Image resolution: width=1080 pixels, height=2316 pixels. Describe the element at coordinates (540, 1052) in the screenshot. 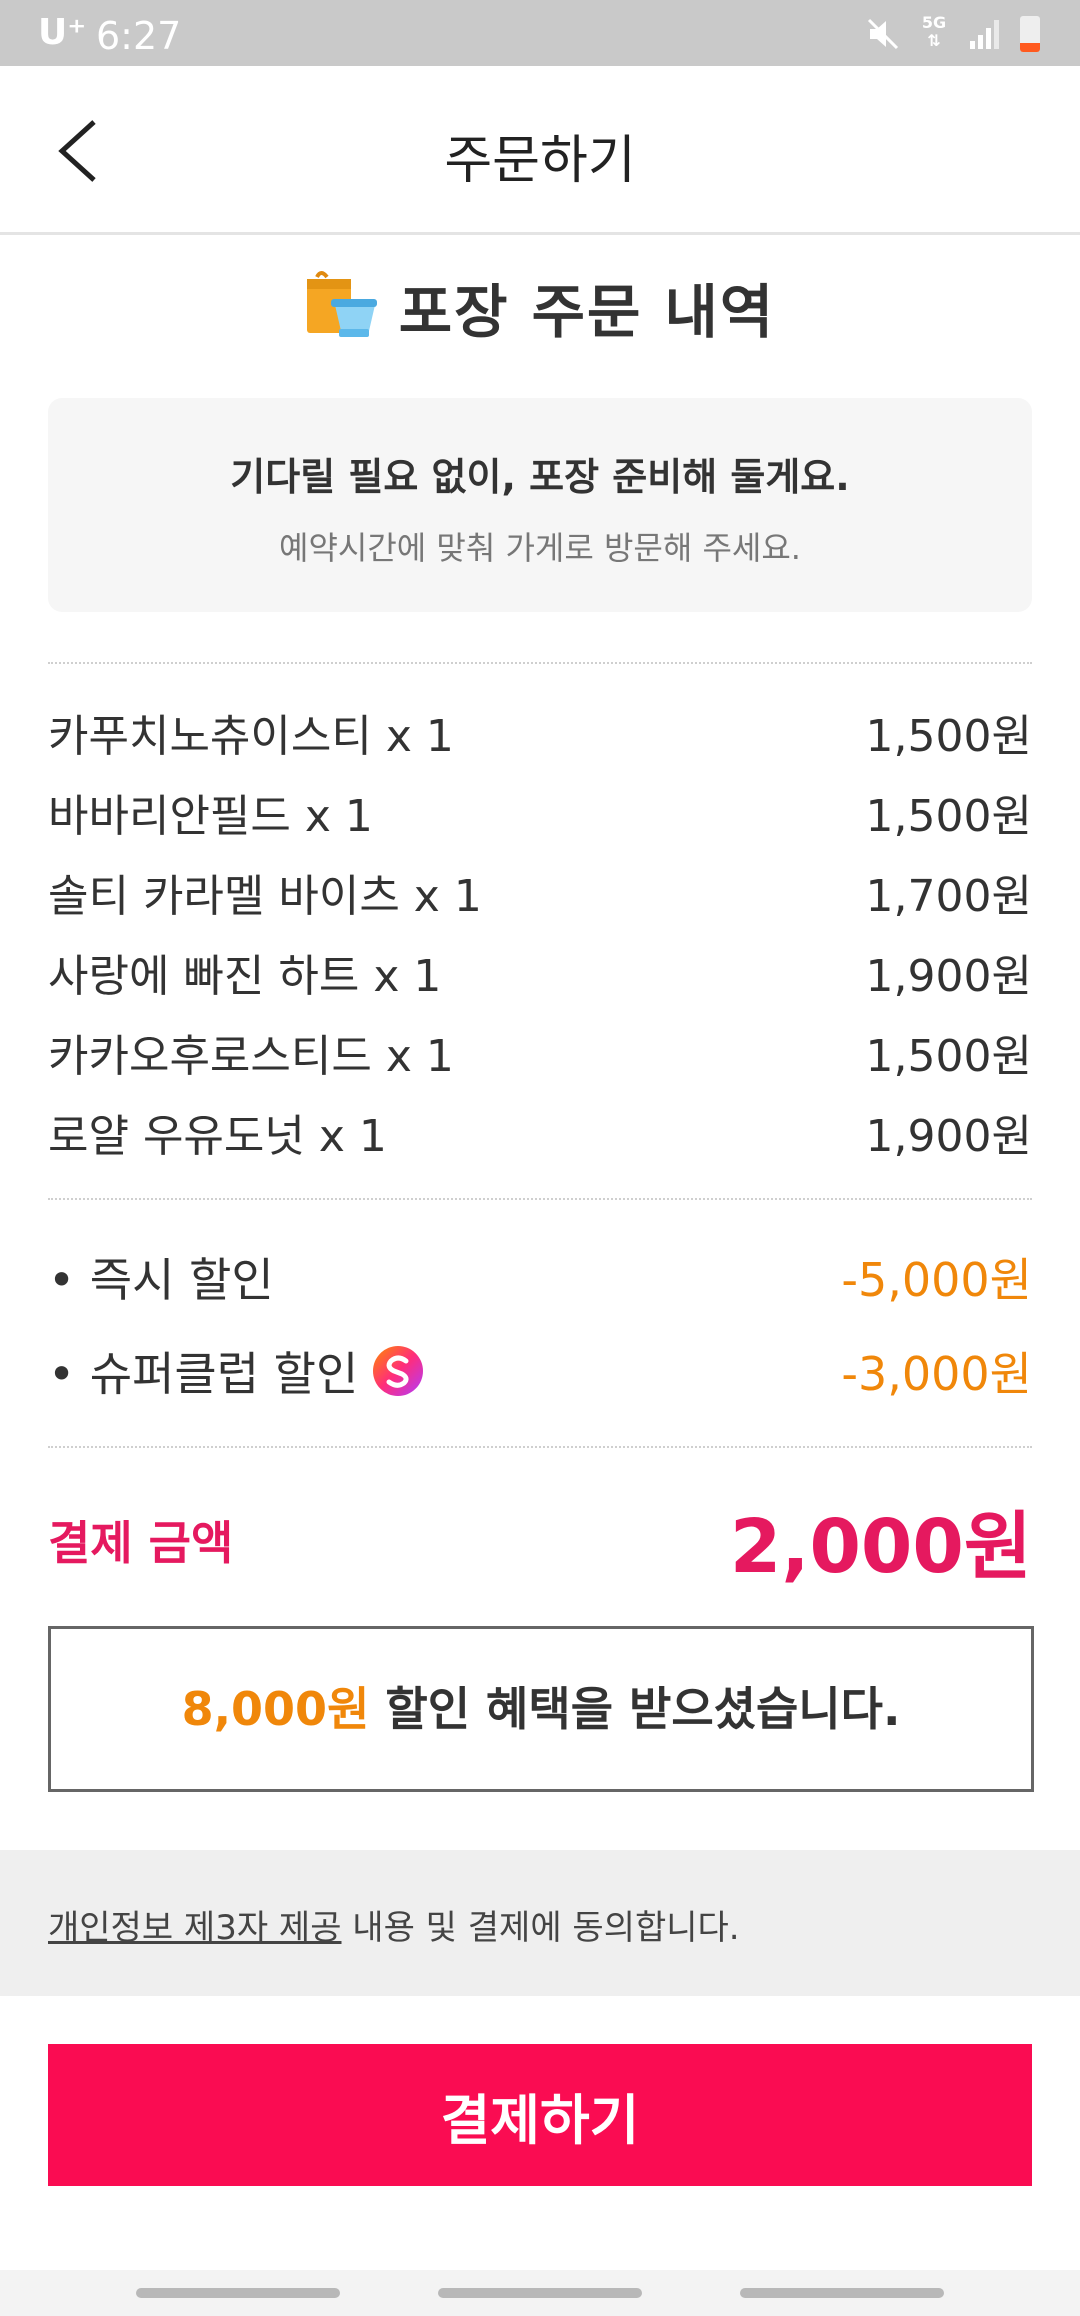

I see `list-item: 카카오후로스티드 x 1 1,500원` at that location.